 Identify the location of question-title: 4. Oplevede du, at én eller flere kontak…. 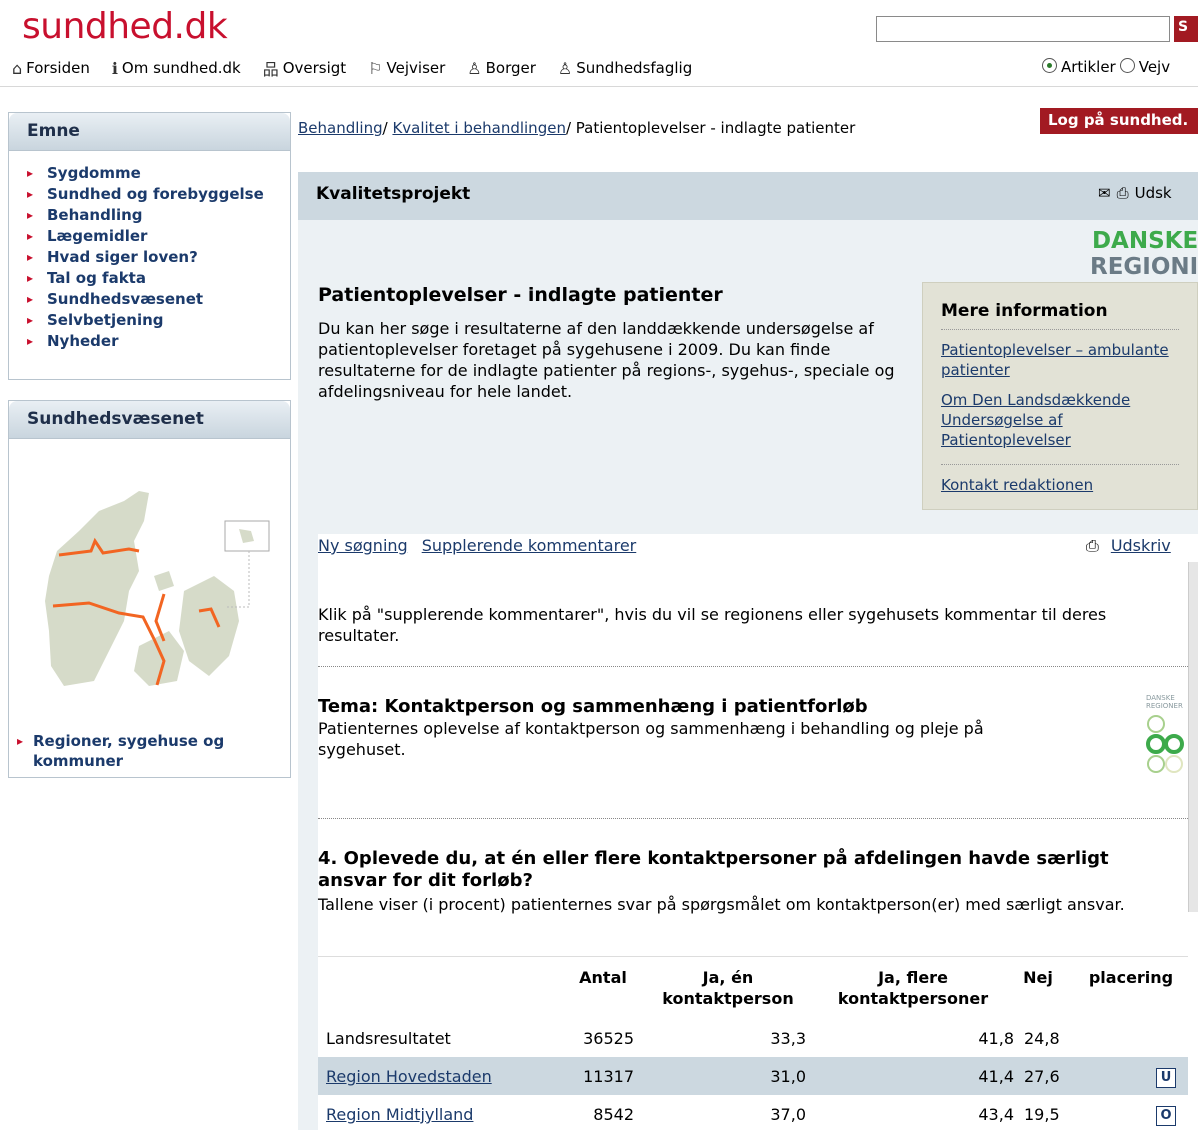
(713, 869).